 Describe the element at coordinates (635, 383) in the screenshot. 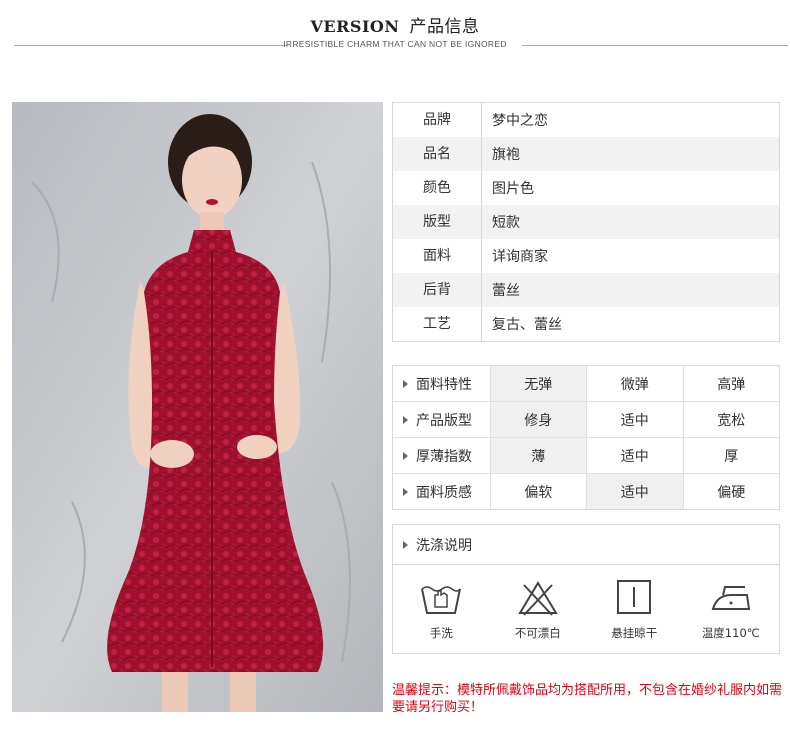

I see `feature-option: 微弹` at that location.